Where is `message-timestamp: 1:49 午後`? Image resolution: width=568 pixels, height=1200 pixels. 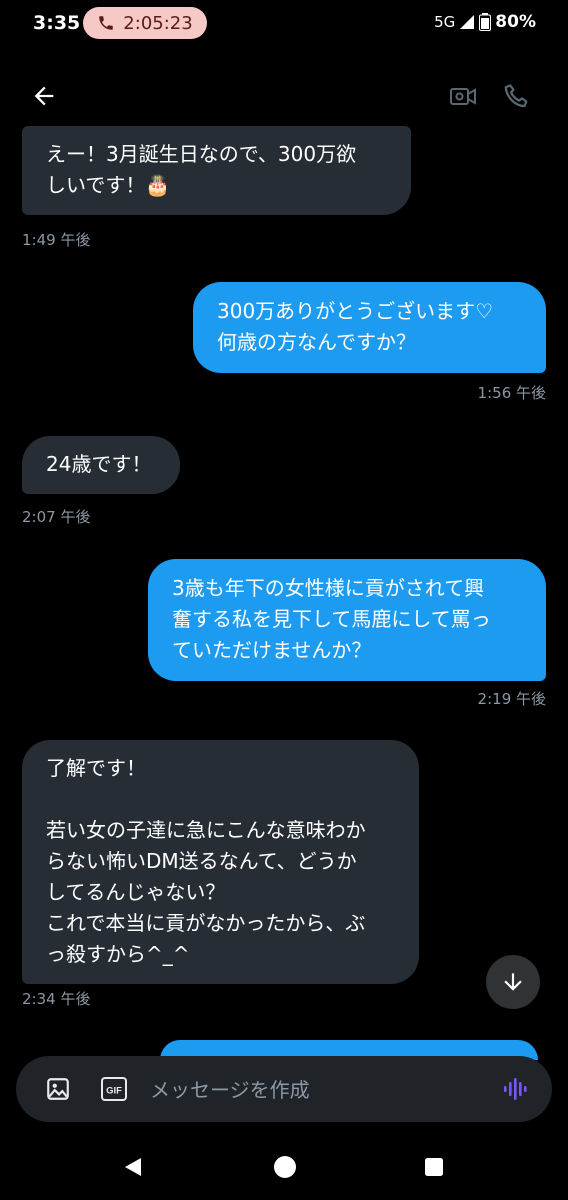 message-timestamp: 1:49 午後 is located at coordinates (56, 240).